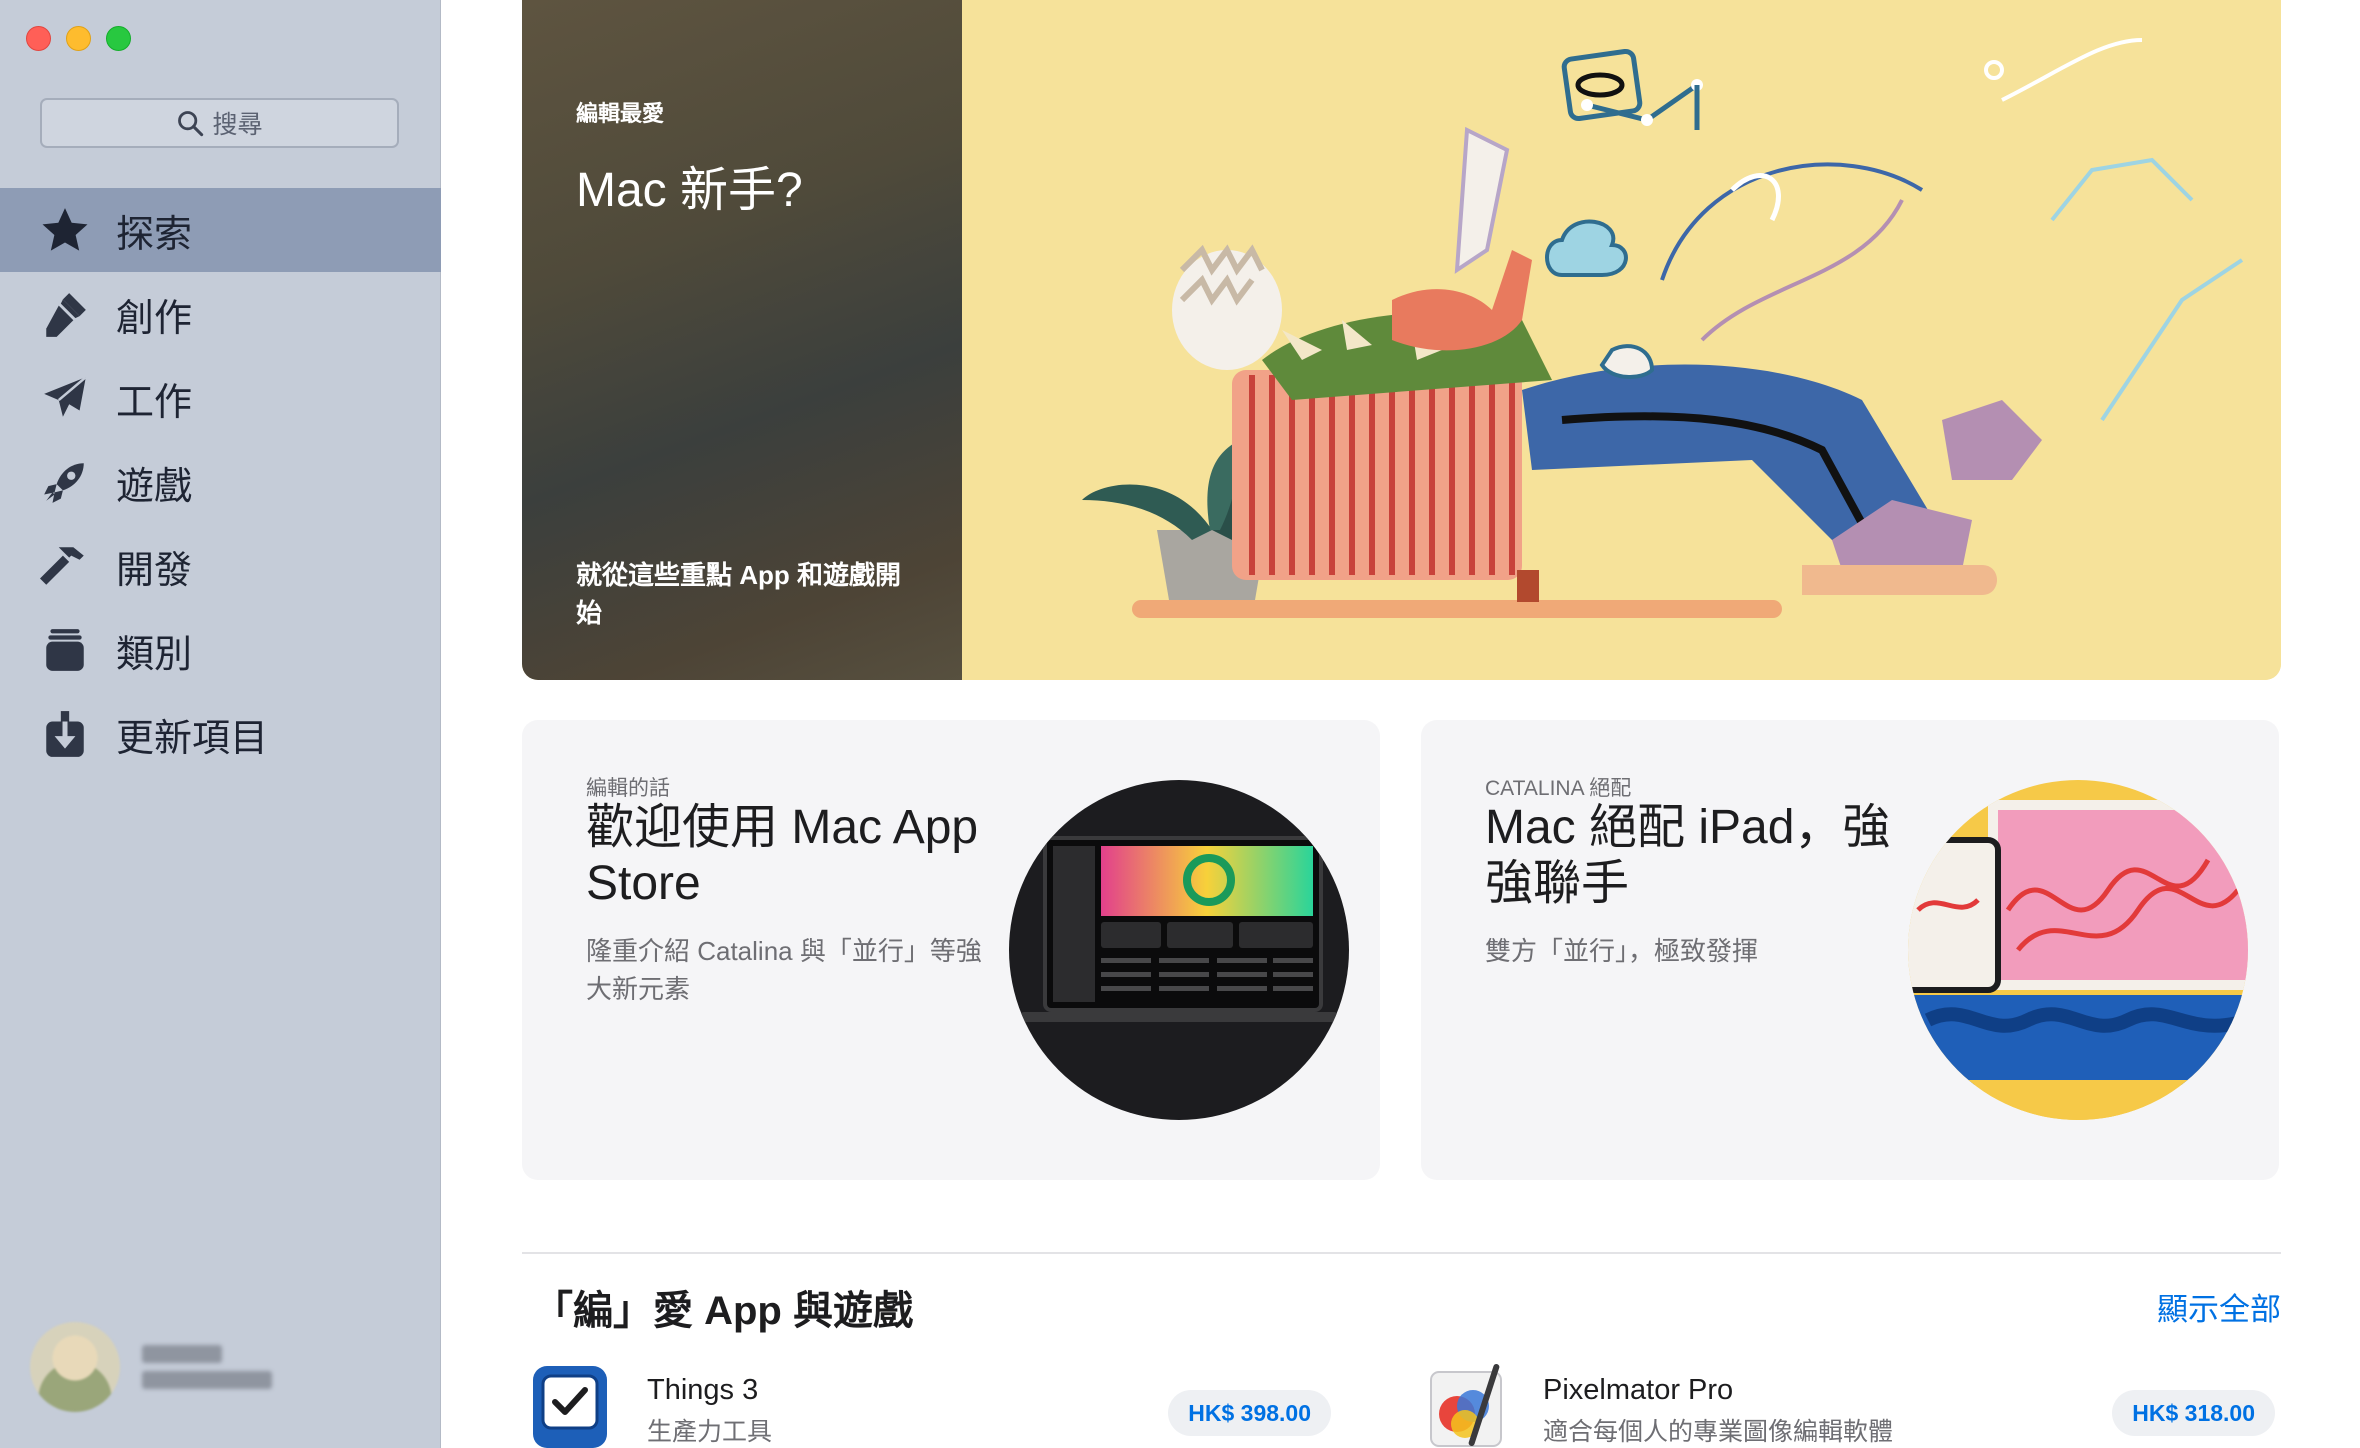 The image size is (2360, 1448). What do you see at coordinates (220, 314) in the screenshot?
I see `sidebar-item-create: 創作` at bounding box center [220, 314].